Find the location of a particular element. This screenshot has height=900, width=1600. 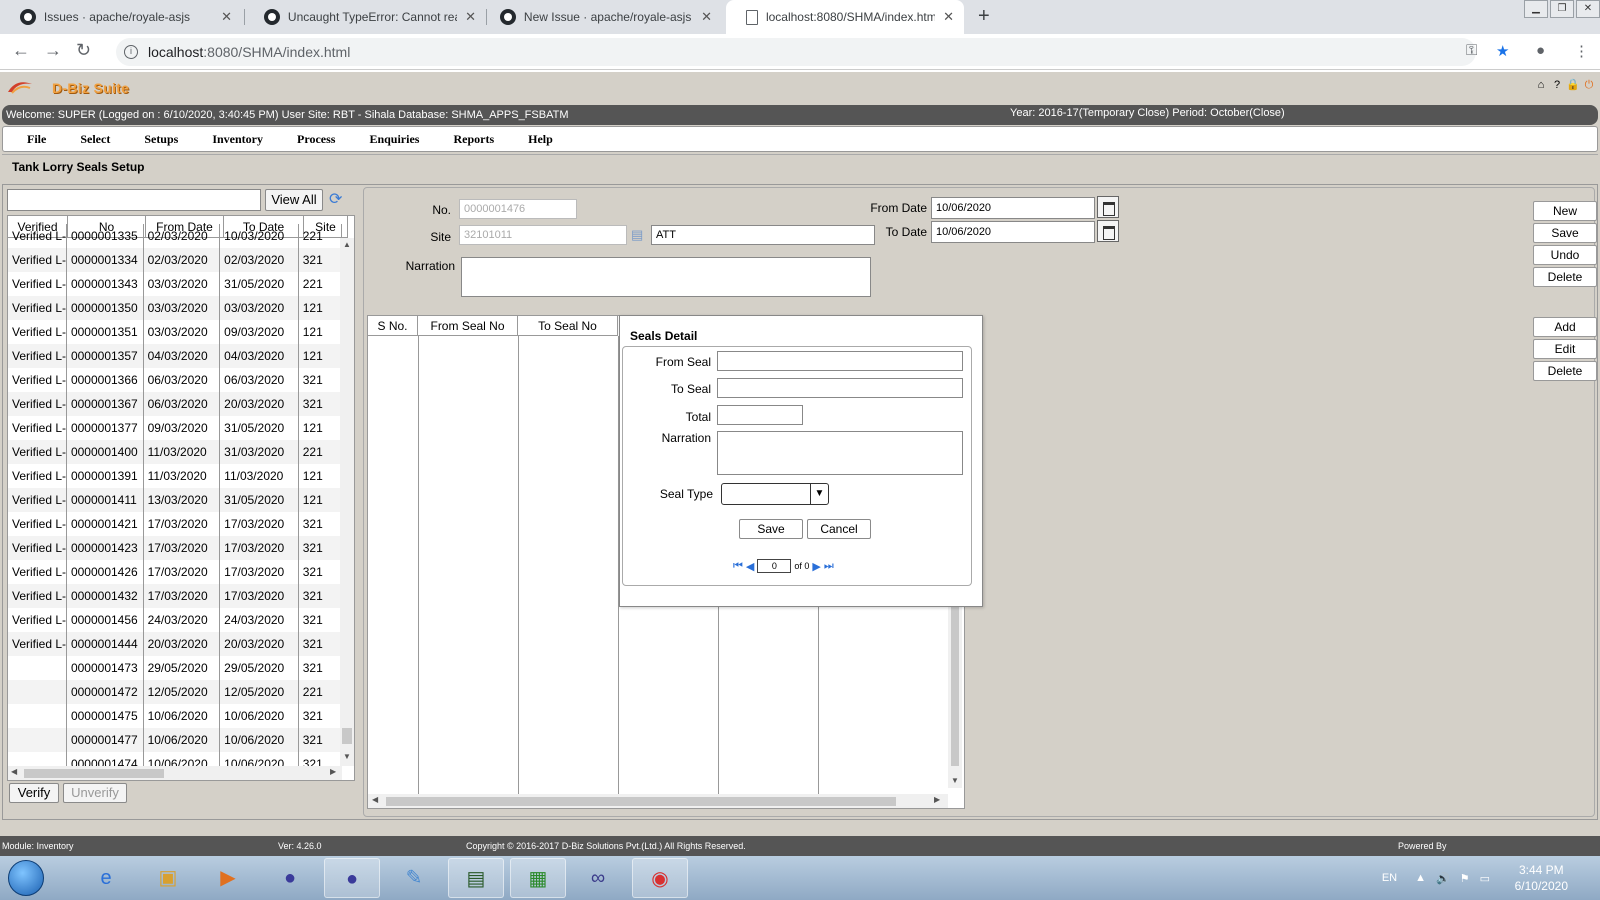

scroll-right-icon: ▶ is located at coordinates (333, 771).